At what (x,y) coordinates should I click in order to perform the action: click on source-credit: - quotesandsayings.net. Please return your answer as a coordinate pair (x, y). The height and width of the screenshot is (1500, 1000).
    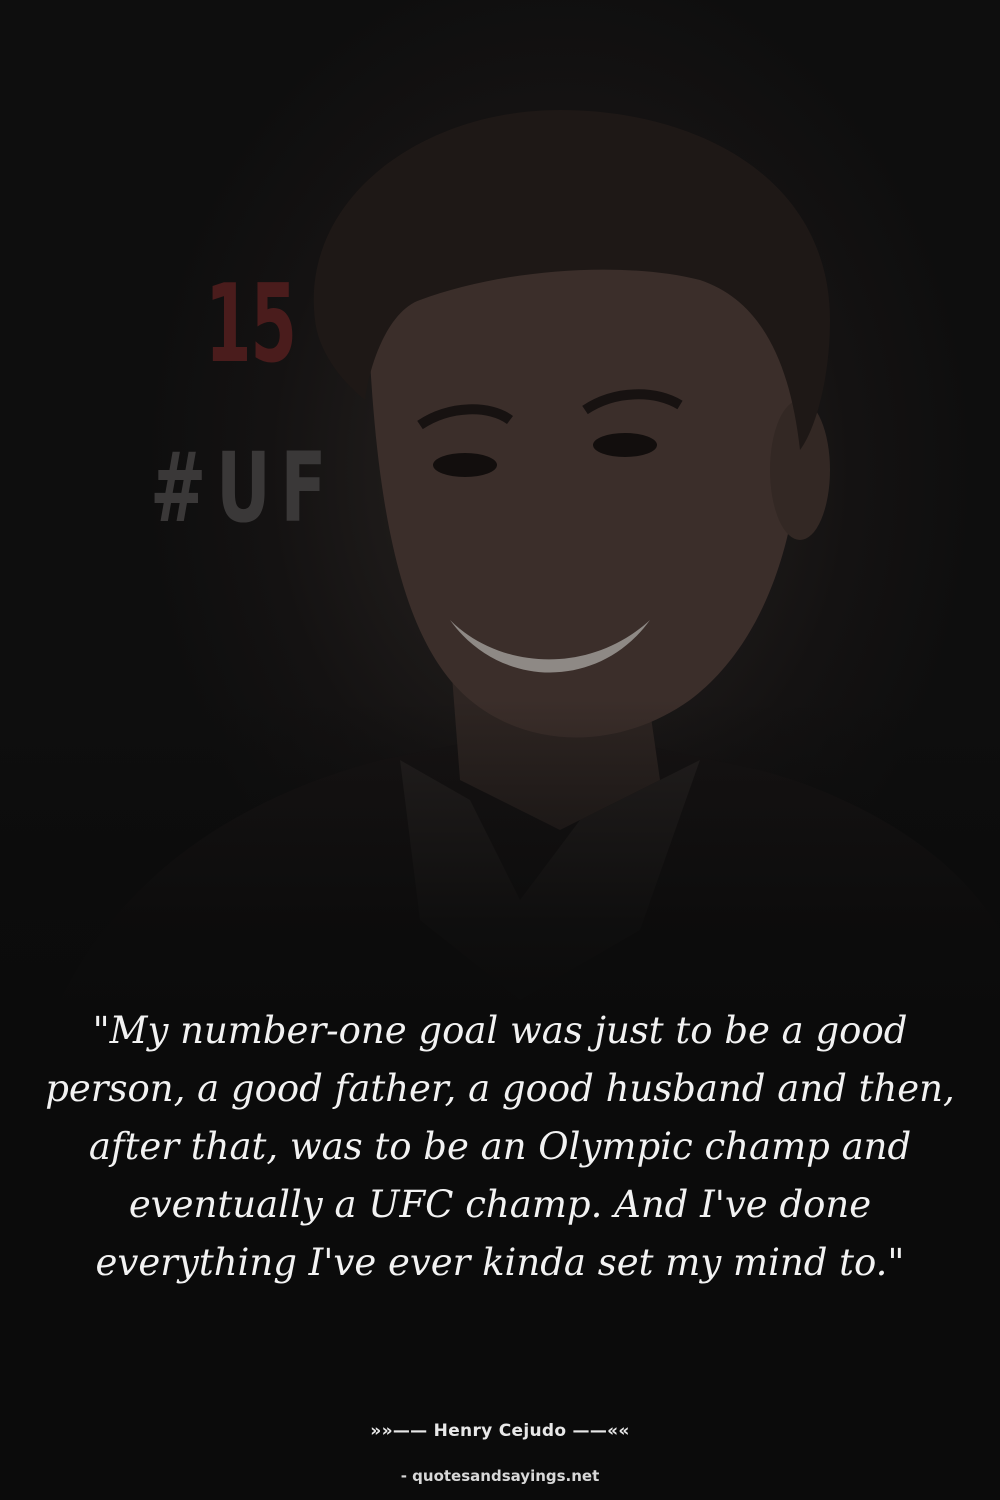
    Looking at the image, I should click on (500, 1476).